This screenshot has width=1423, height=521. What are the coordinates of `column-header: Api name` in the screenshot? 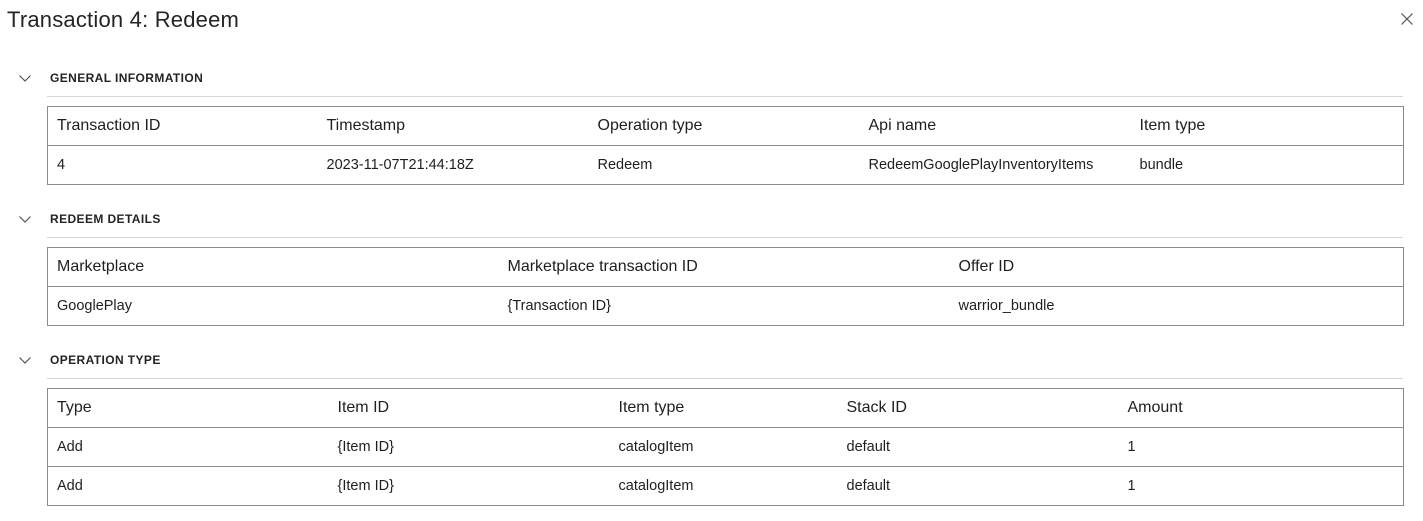 It's located at (995, 126).